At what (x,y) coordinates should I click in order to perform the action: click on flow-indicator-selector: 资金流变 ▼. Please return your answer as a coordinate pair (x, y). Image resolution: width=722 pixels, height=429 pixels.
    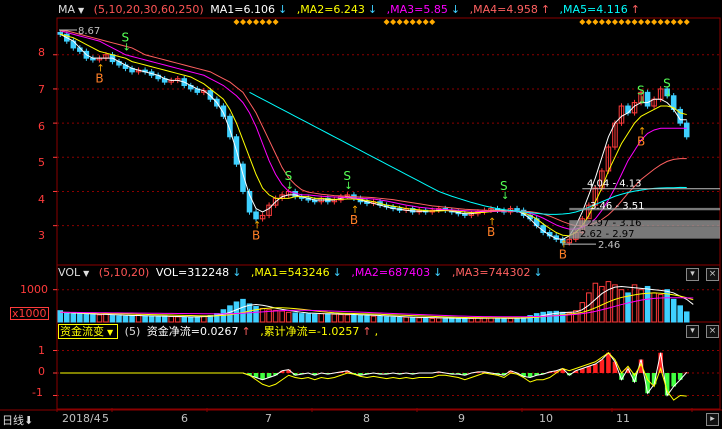
    Looking at the image, I should click on (88, 331).